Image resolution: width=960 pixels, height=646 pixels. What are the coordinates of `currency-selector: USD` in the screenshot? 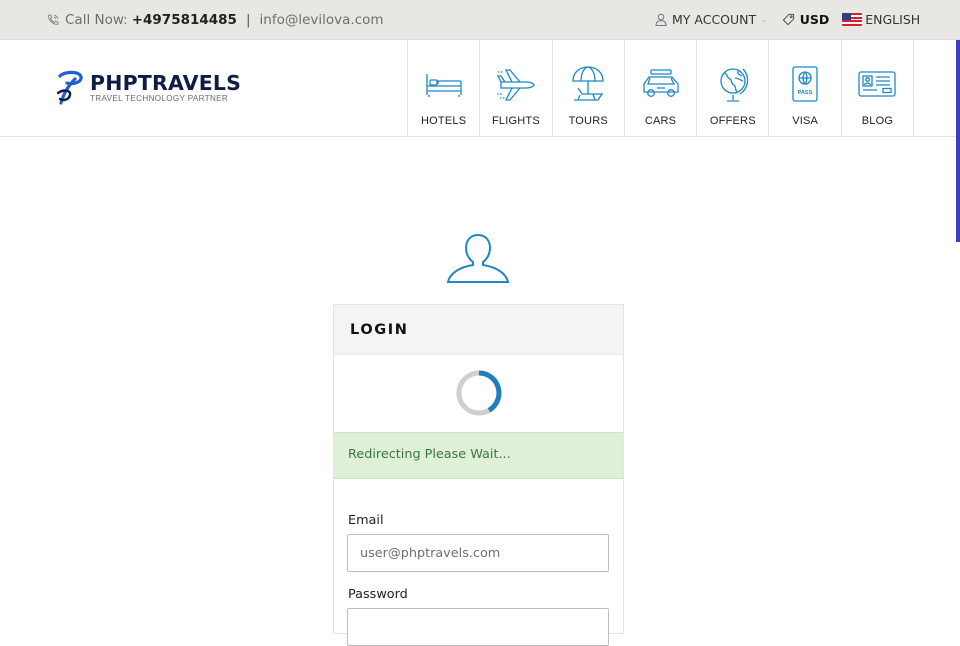 It's located at (812, 19).